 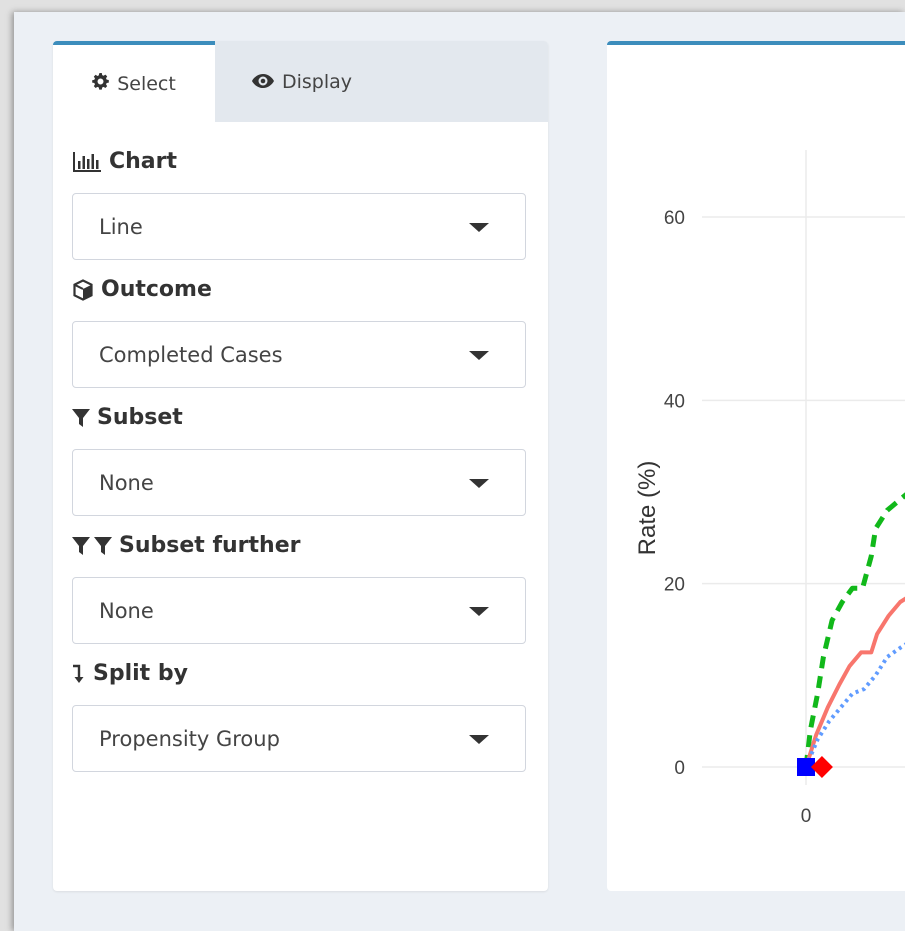 What do you see at coordinates (100, 83) in the screenshot?
I see `gear-icon` at bounding box center [100, 83].